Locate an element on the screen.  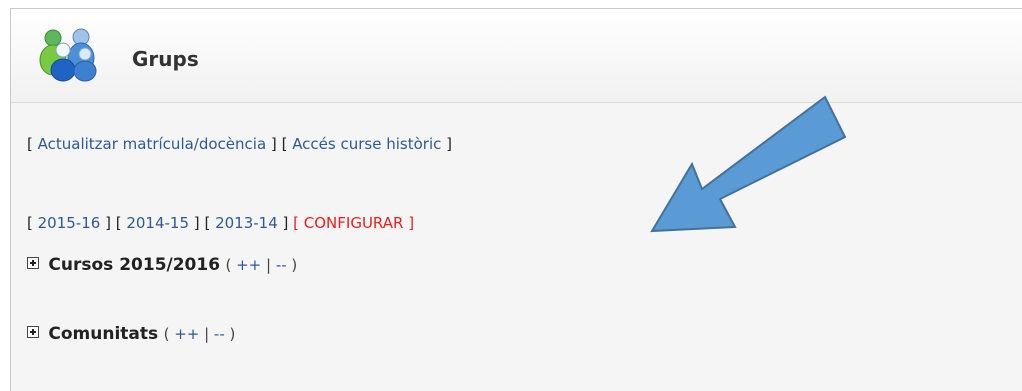
year-link-2014-15: 2014-15 is located at coordinates (157, 223).